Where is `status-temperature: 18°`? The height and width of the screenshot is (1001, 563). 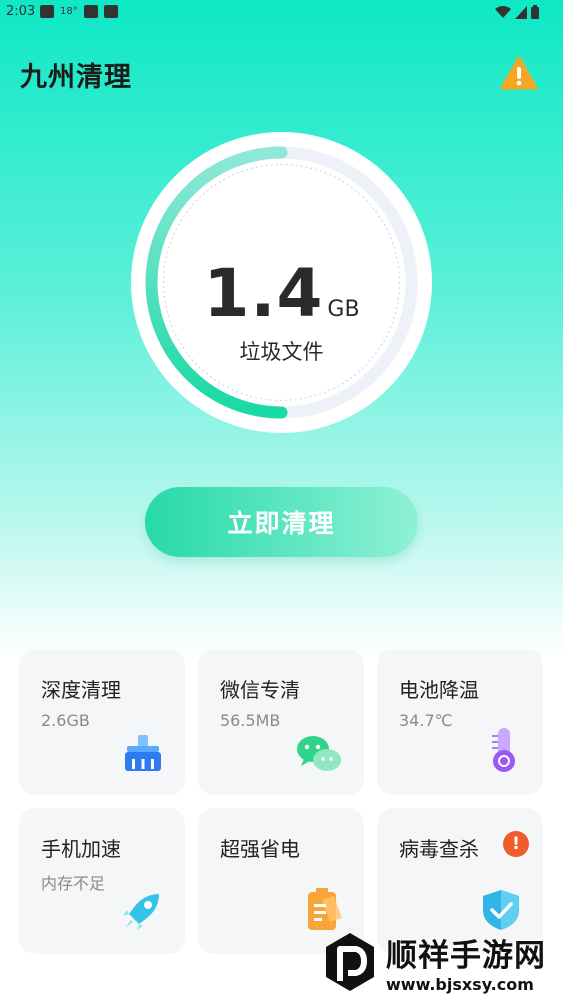
status-temperature: 18° is located at coordinates (69, 11).